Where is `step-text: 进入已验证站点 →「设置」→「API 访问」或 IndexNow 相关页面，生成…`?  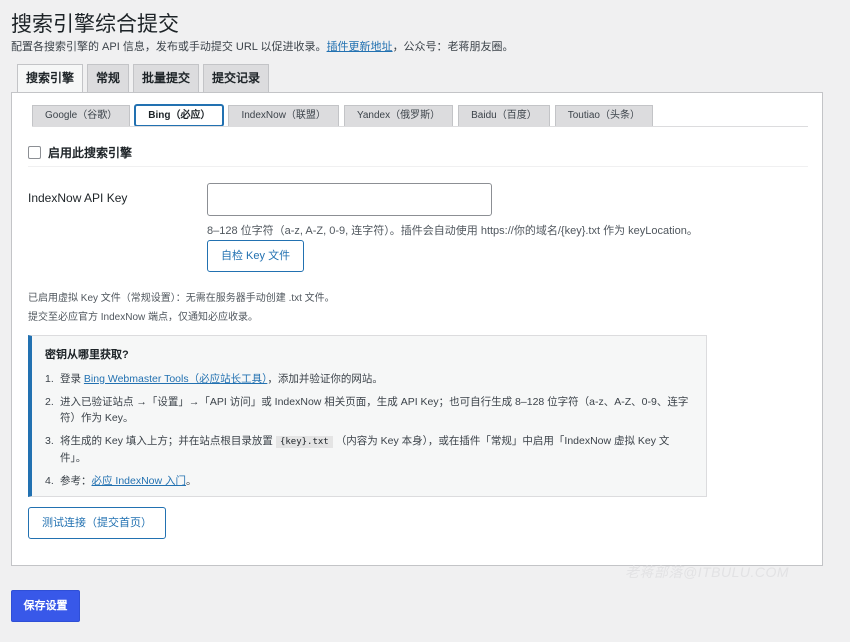
step-text: 进入已验证站点 →「设置」→「API 访问」或 IndexNow 相关页面，生成… is located at coordinates (374, 410).